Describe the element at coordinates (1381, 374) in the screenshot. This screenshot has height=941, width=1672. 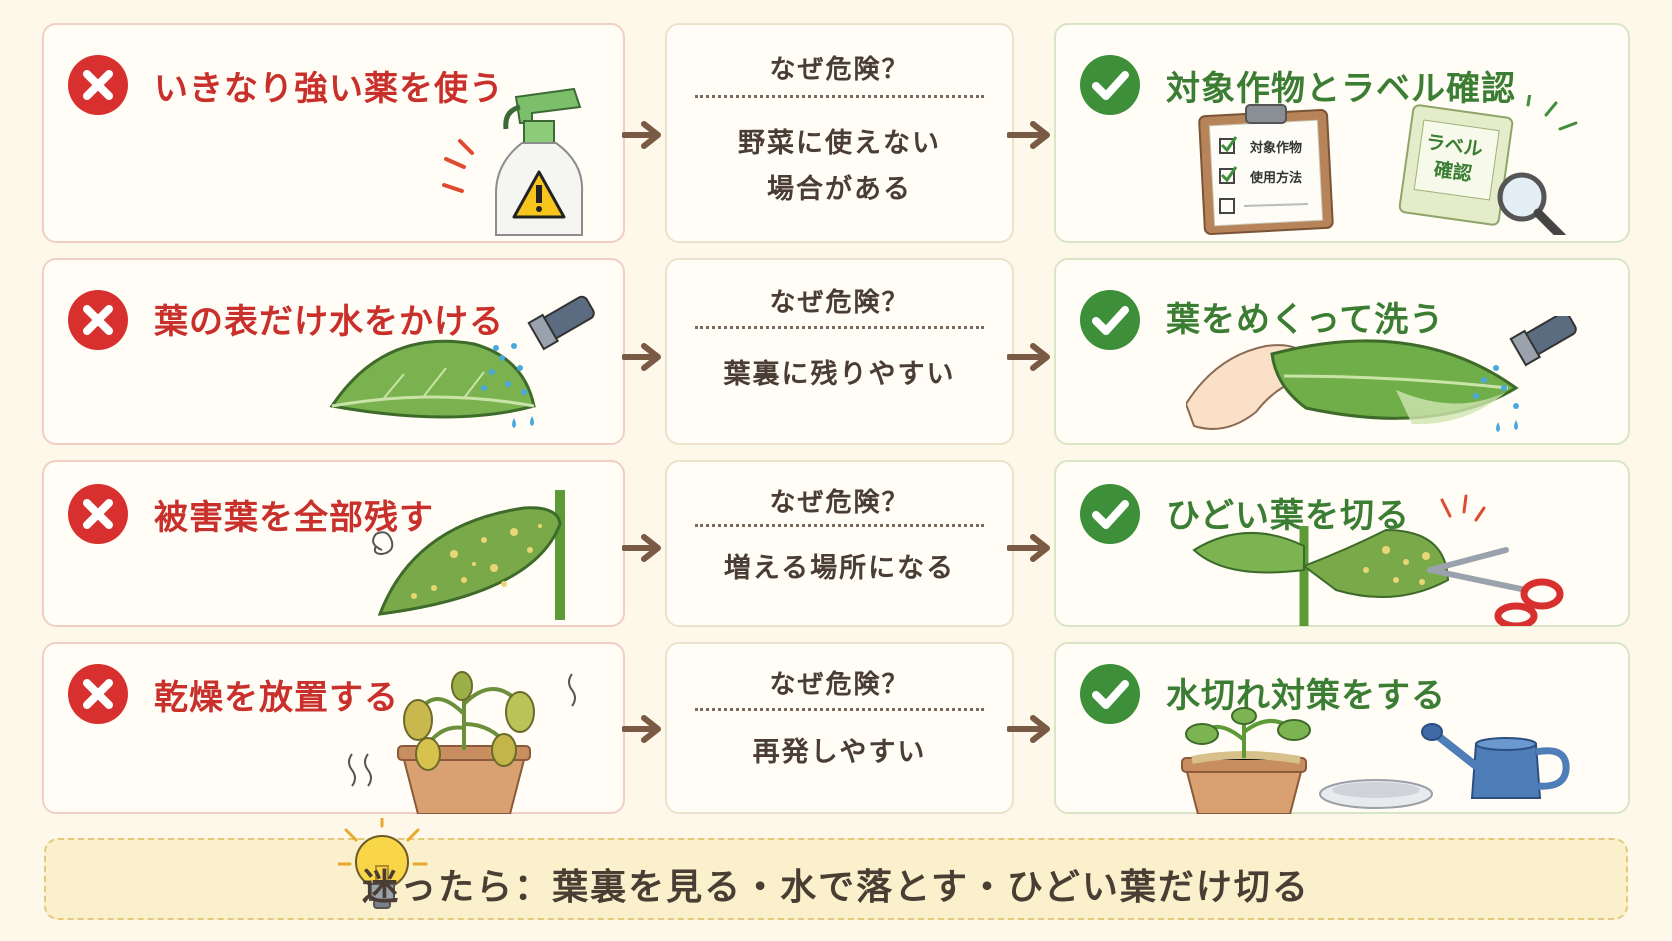
I see `hand-wash-leaf-icon` at that location.